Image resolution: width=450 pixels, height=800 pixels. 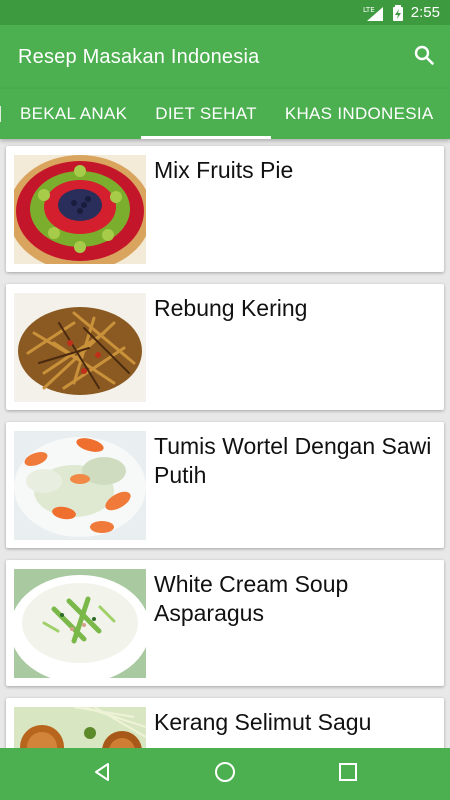 I want to click on tab-label: BEKAL ANAK, so click(x=74, y=113).